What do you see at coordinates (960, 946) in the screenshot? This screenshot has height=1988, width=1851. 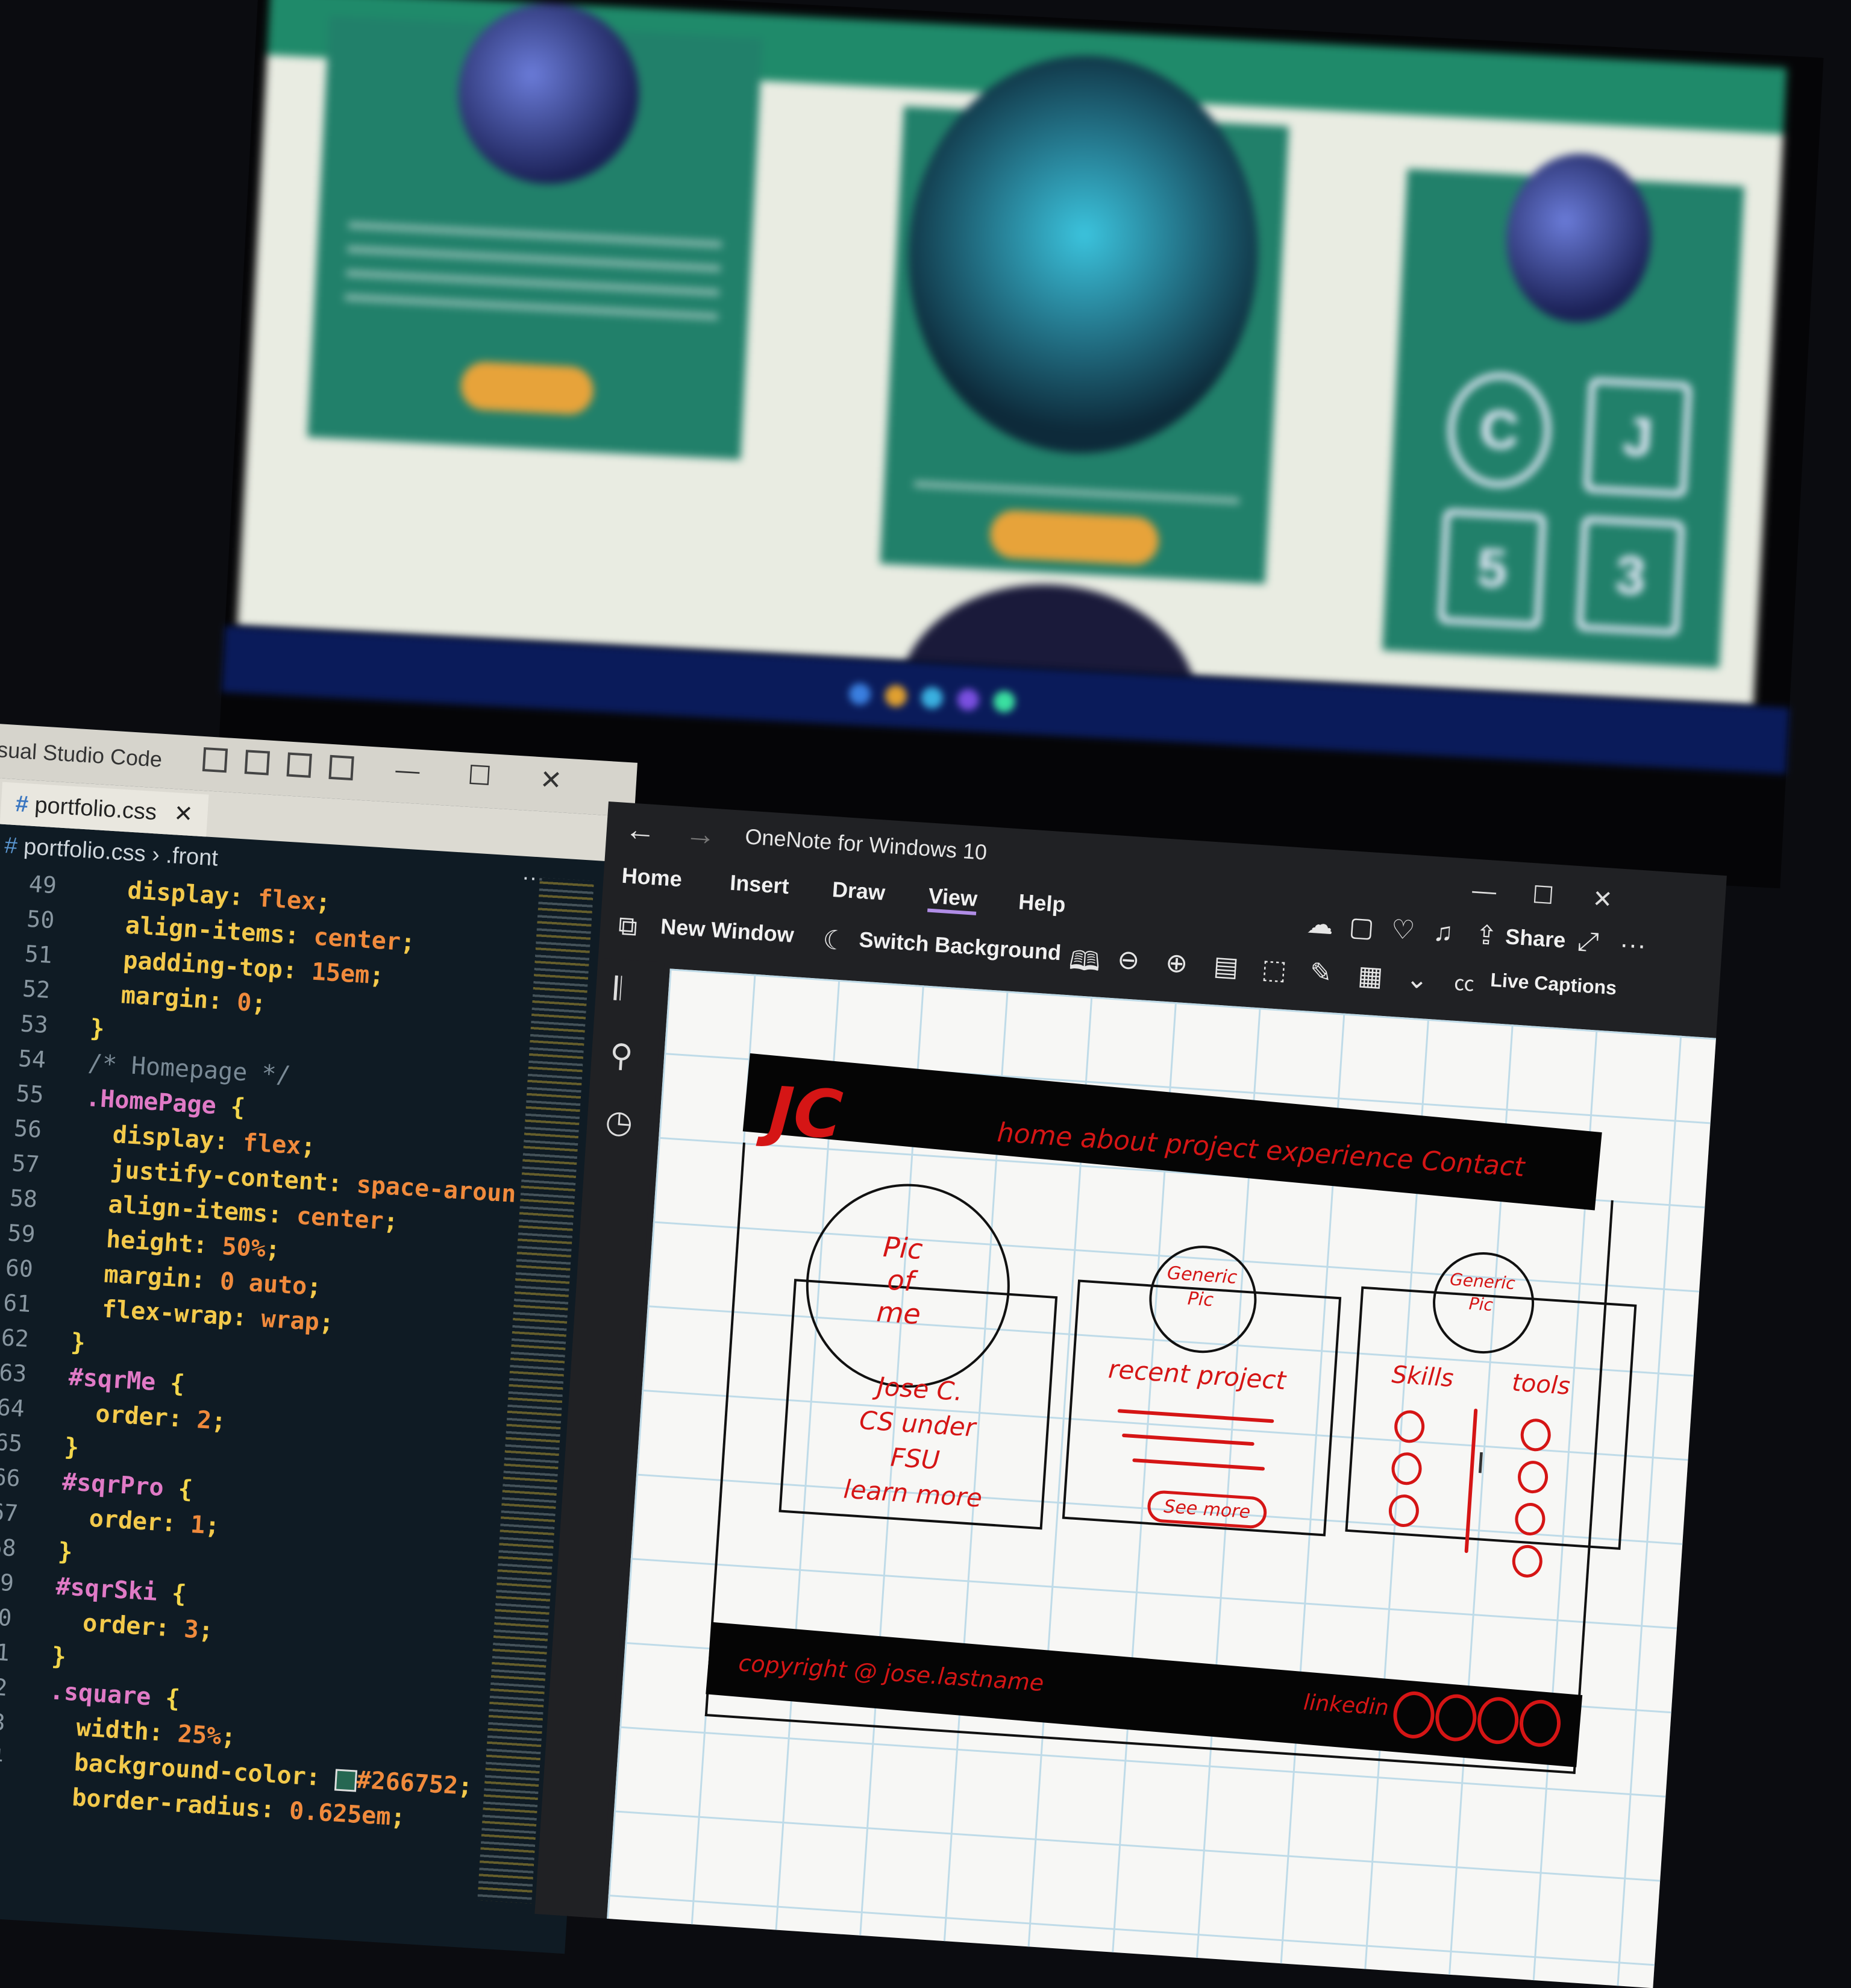 I see `switch-background-button: Switch Background` at bounding box center [960, 946].